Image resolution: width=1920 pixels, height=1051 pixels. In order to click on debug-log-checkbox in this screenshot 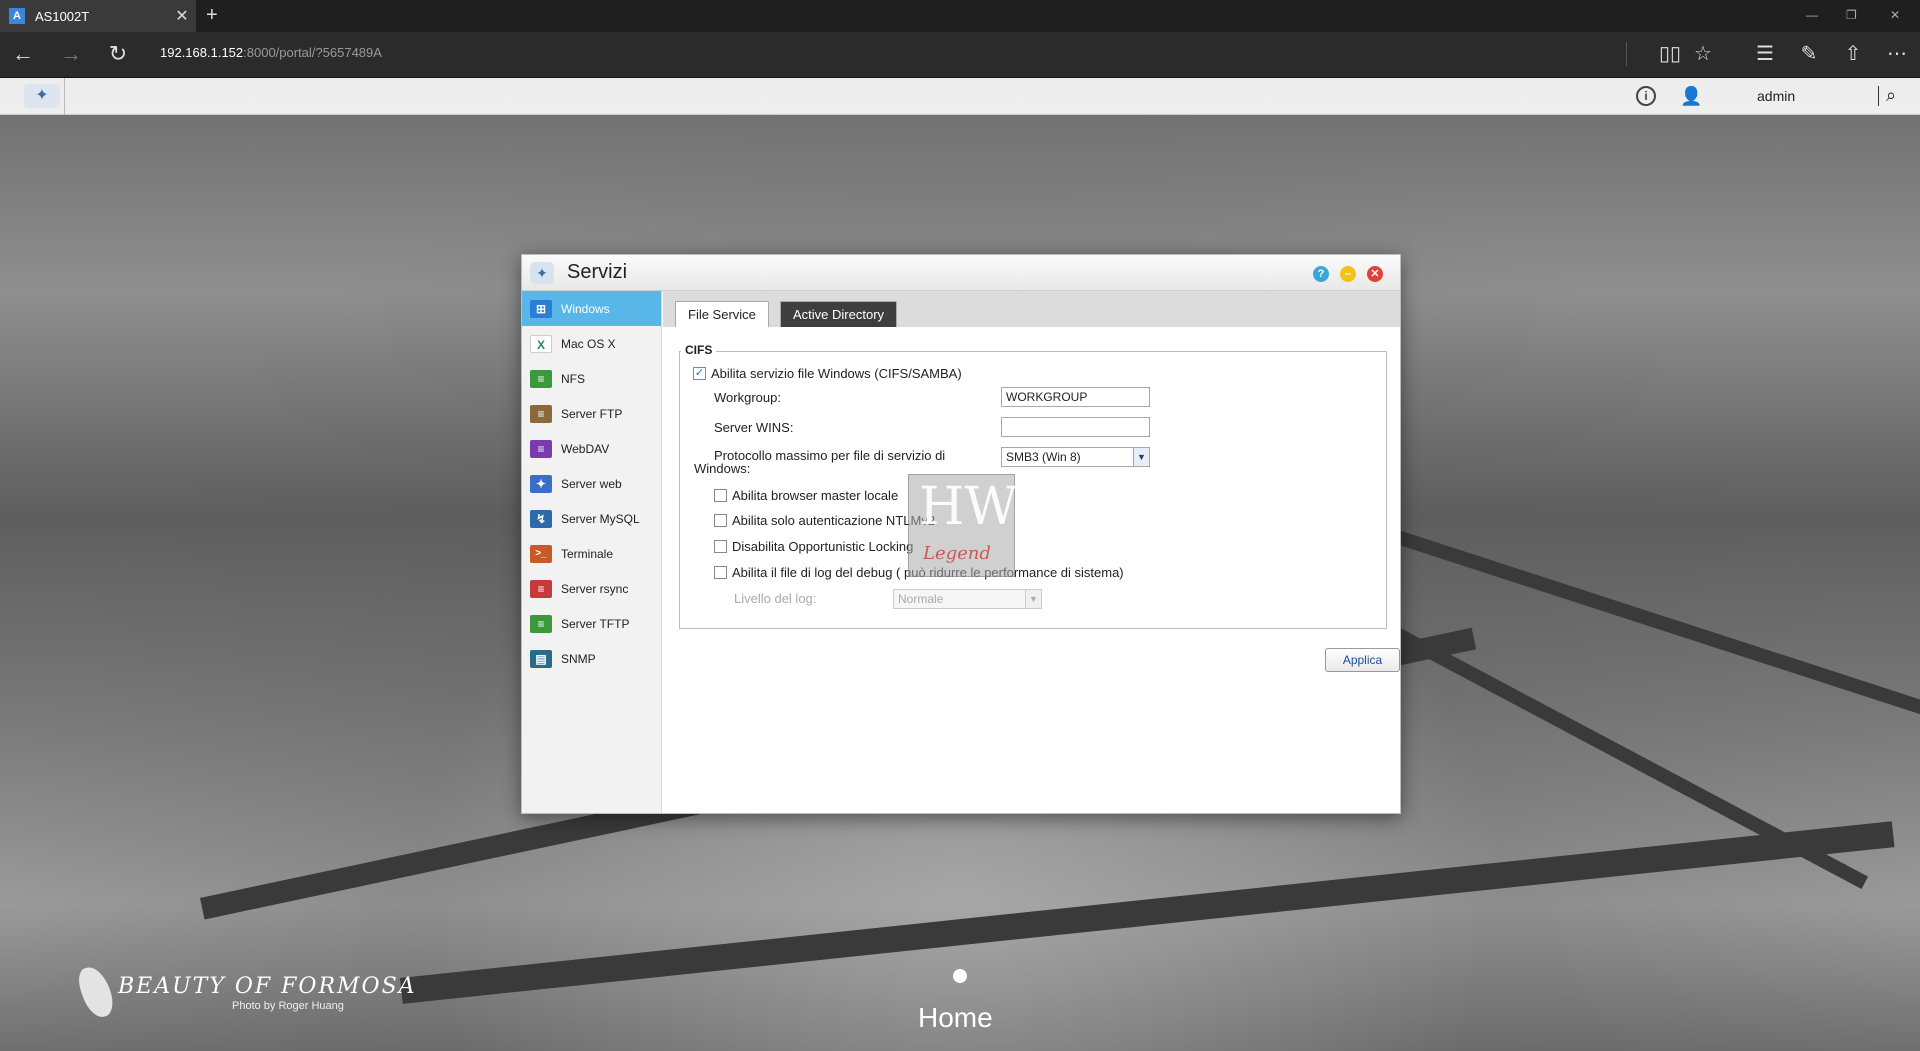, I will do `click(720, 572)`.